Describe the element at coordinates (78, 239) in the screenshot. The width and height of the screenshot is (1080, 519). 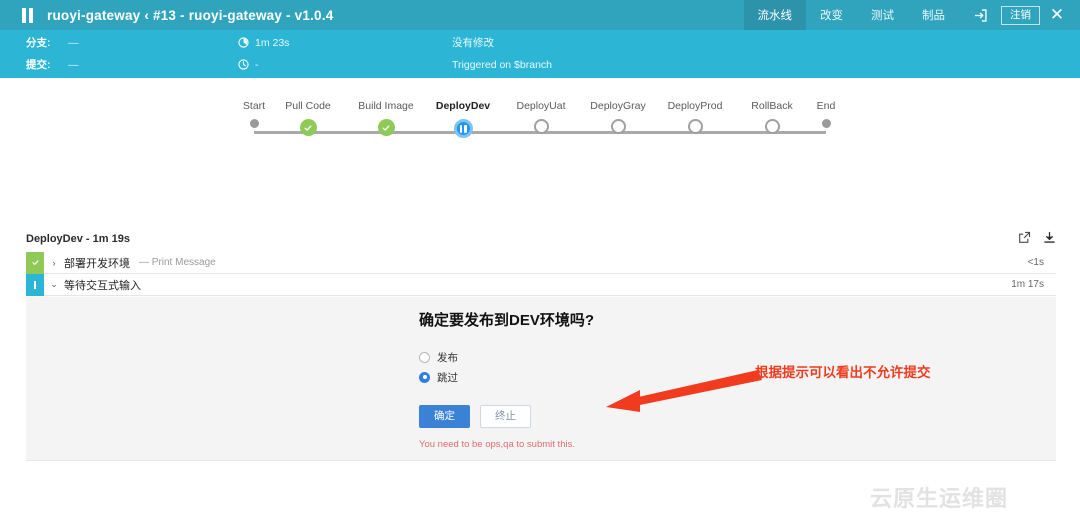
I see `log-section-title: DeployDev - 1m 19s` at that location.